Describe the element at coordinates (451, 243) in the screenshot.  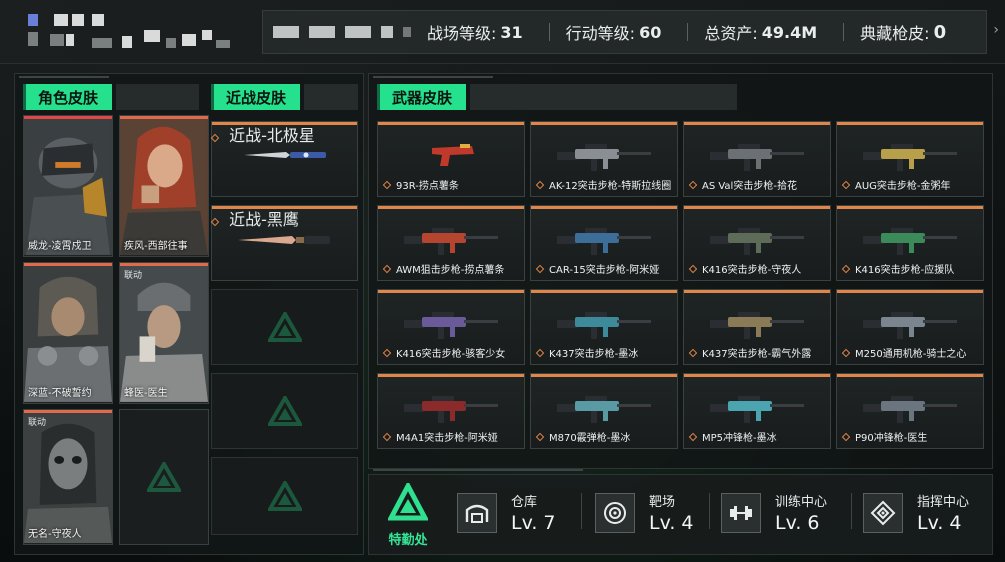
I see `weapon-card: AWM狙击步枪-捞点薯条` at that location.